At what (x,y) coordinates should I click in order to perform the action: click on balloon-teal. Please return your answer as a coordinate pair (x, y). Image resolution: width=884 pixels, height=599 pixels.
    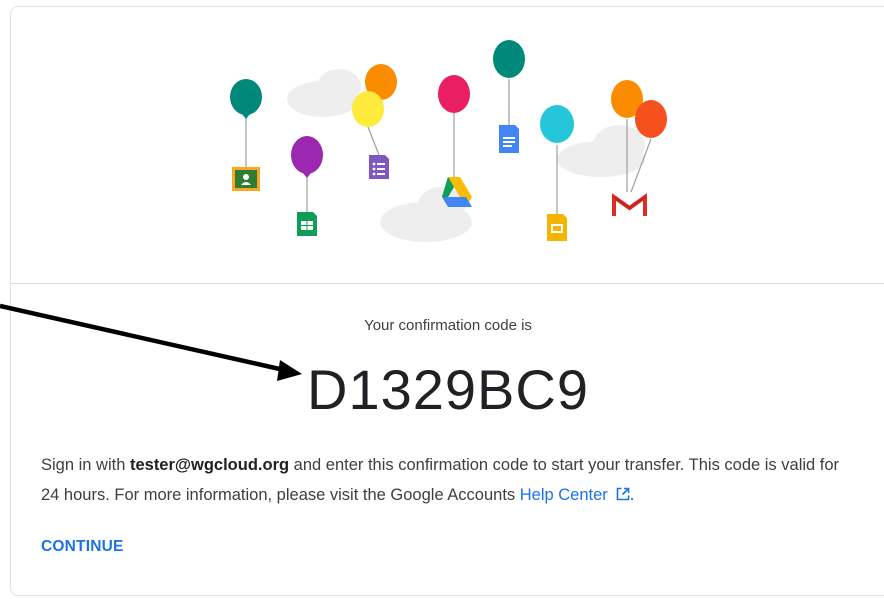
    Looking at the image, I should click on (246, 99).